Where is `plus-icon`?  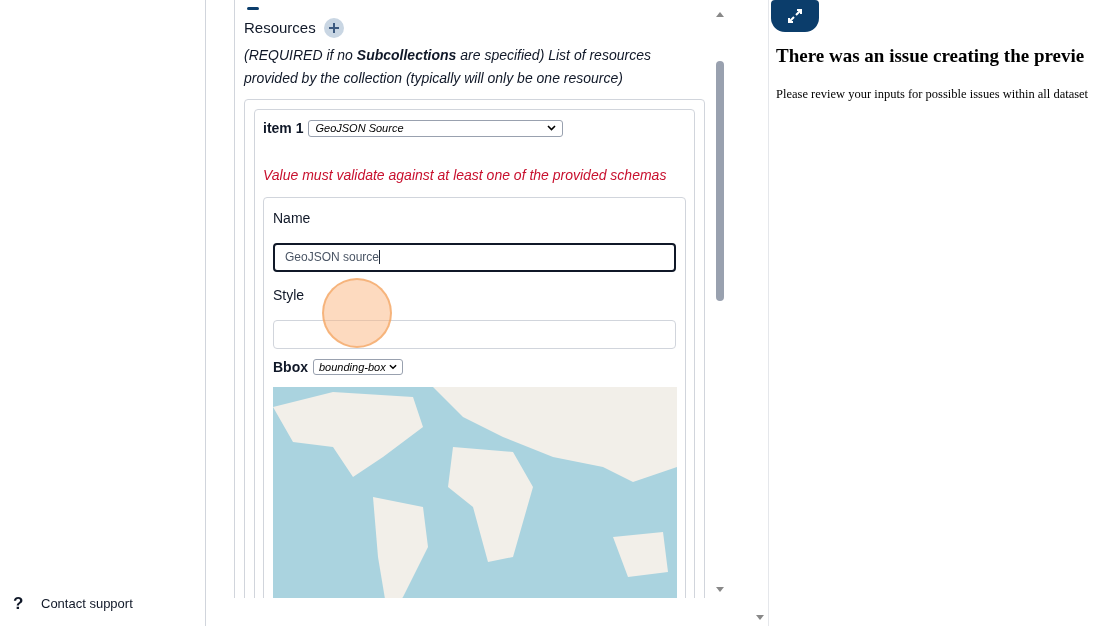
plus-icon is located at coordinates (333, 28).